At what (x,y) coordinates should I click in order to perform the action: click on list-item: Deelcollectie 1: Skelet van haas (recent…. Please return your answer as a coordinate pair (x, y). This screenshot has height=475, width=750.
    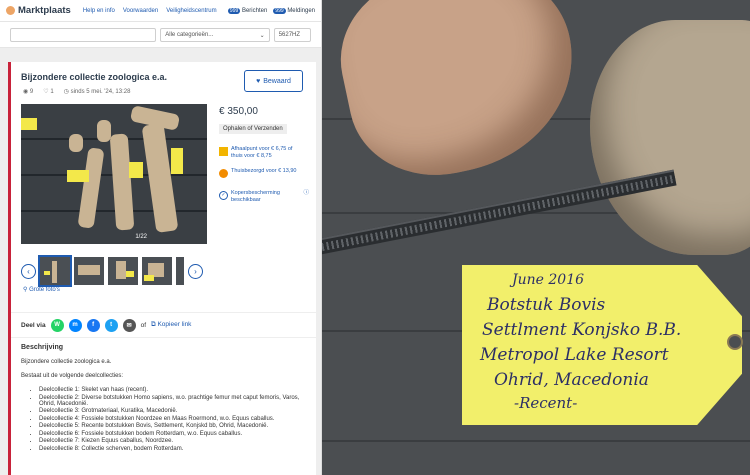
    Looking at the image, I should click on (175, 390).